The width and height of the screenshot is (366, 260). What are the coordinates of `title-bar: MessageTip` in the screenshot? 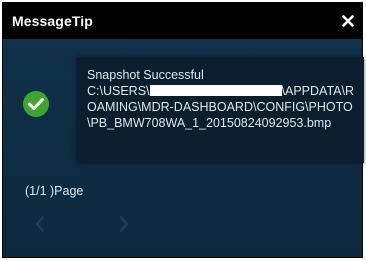 It's located at (182, 21).